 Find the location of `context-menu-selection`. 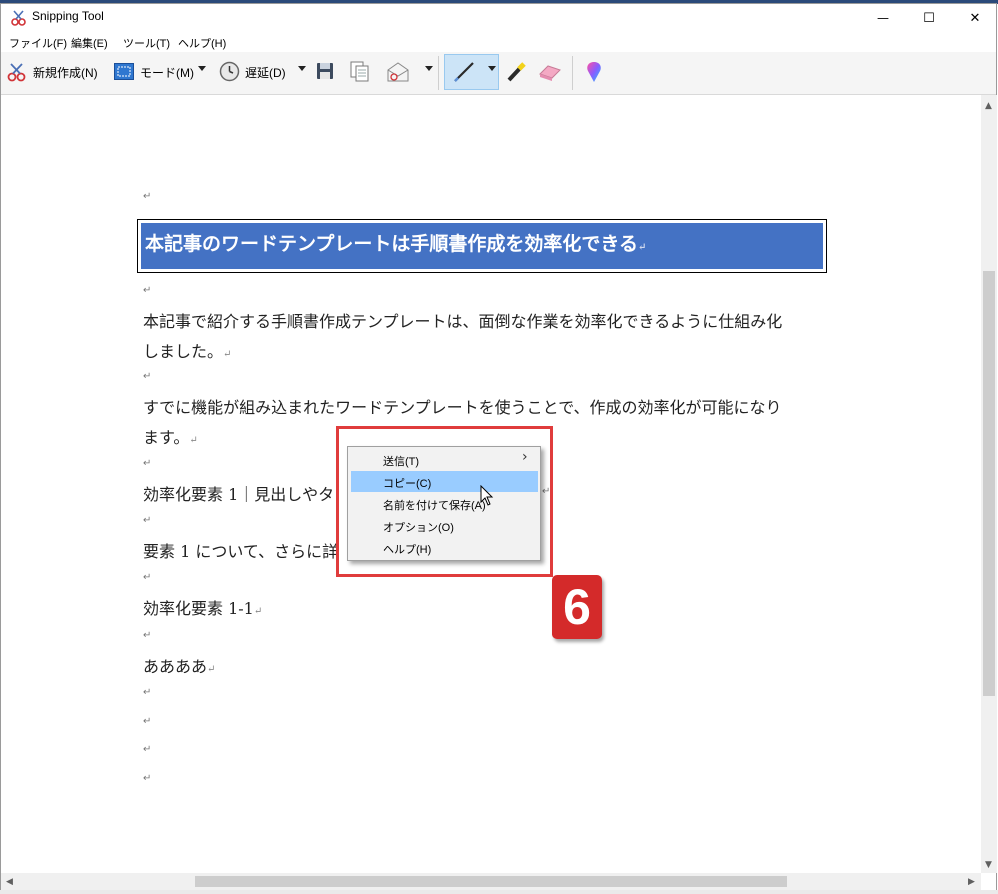

context-menu-selection is located at coordinates (444, 481).